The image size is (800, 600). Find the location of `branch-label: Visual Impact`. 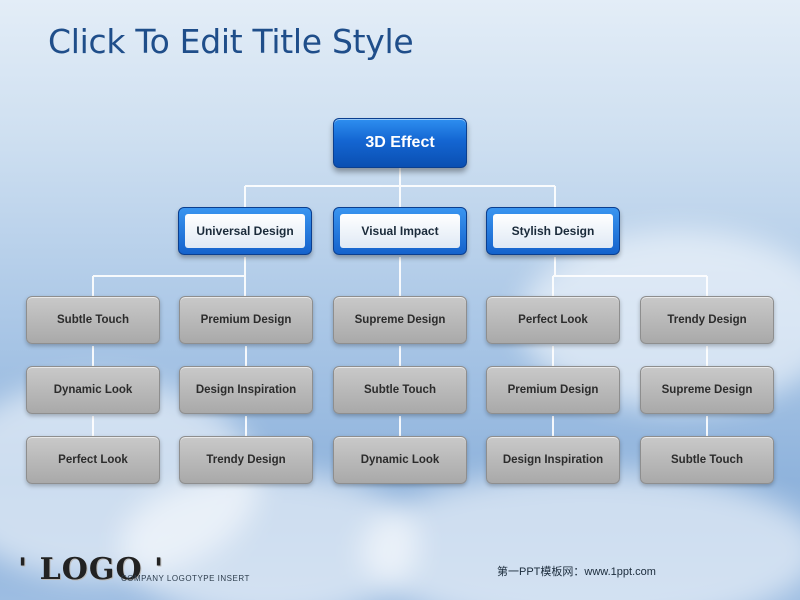

branch-label: Visual Impact is located at coordinates (400, 231).